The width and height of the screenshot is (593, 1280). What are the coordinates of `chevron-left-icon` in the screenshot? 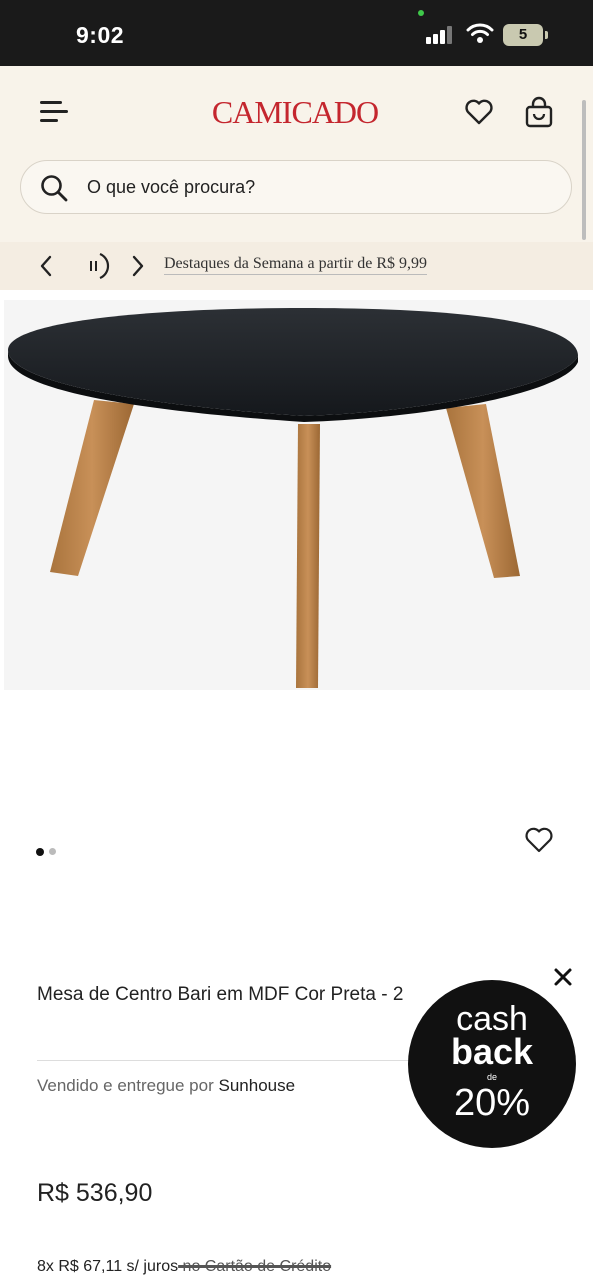 It's located at (46, 266).